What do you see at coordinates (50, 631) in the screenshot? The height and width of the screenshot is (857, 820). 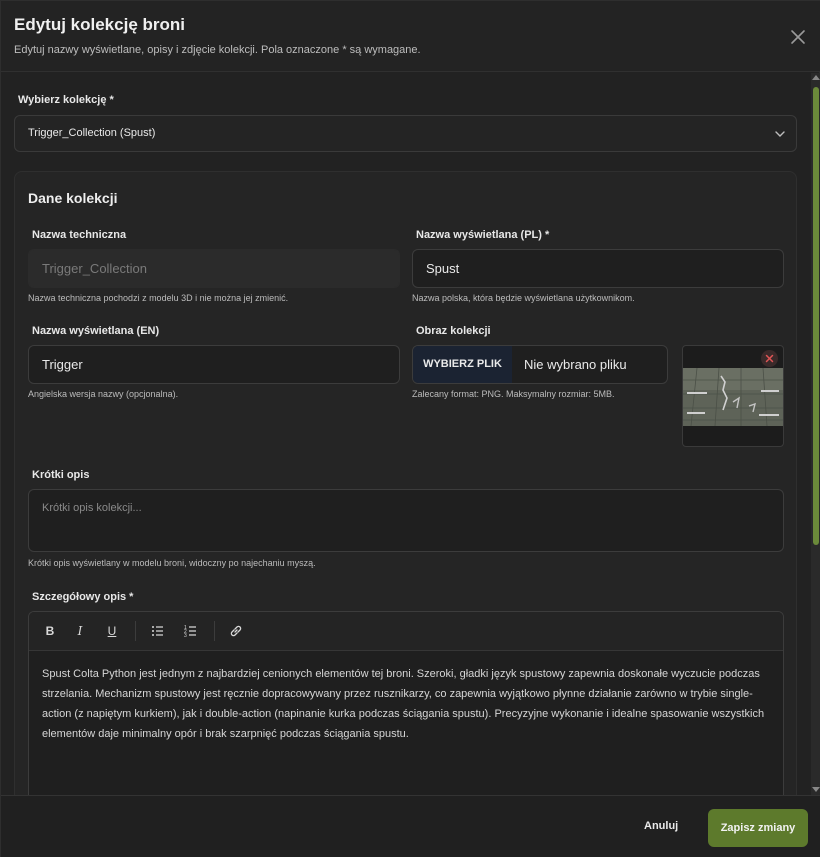 I see `bold-icon: B` at bounding box center [50, 631].